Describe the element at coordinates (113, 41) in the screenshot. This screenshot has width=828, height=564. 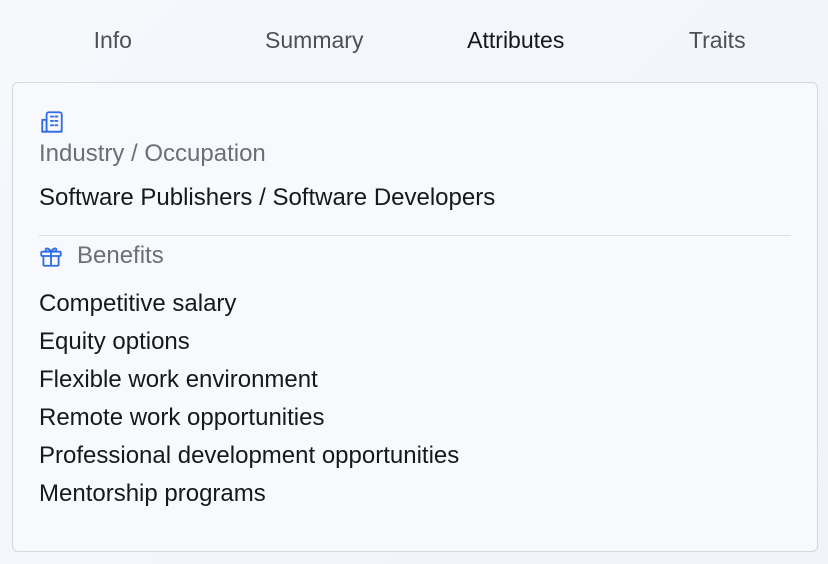
I see `tab-info: Info` at that location.